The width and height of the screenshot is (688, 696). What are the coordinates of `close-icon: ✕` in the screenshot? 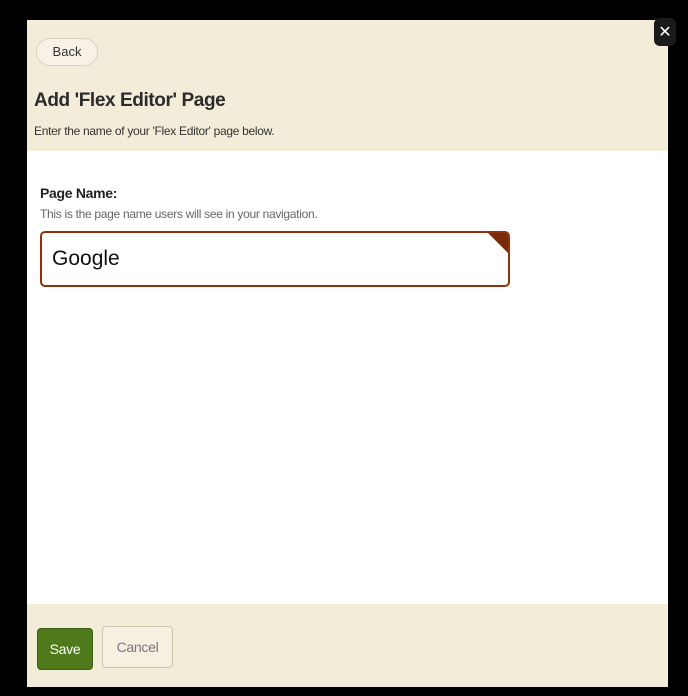 It's located at (665, 32).